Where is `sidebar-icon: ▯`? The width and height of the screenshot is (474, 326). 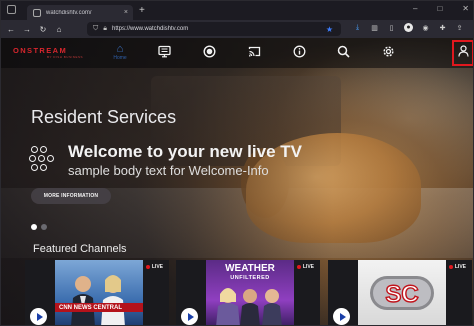
sidebar-icon: ▯ is located at coordinates (391, 27).